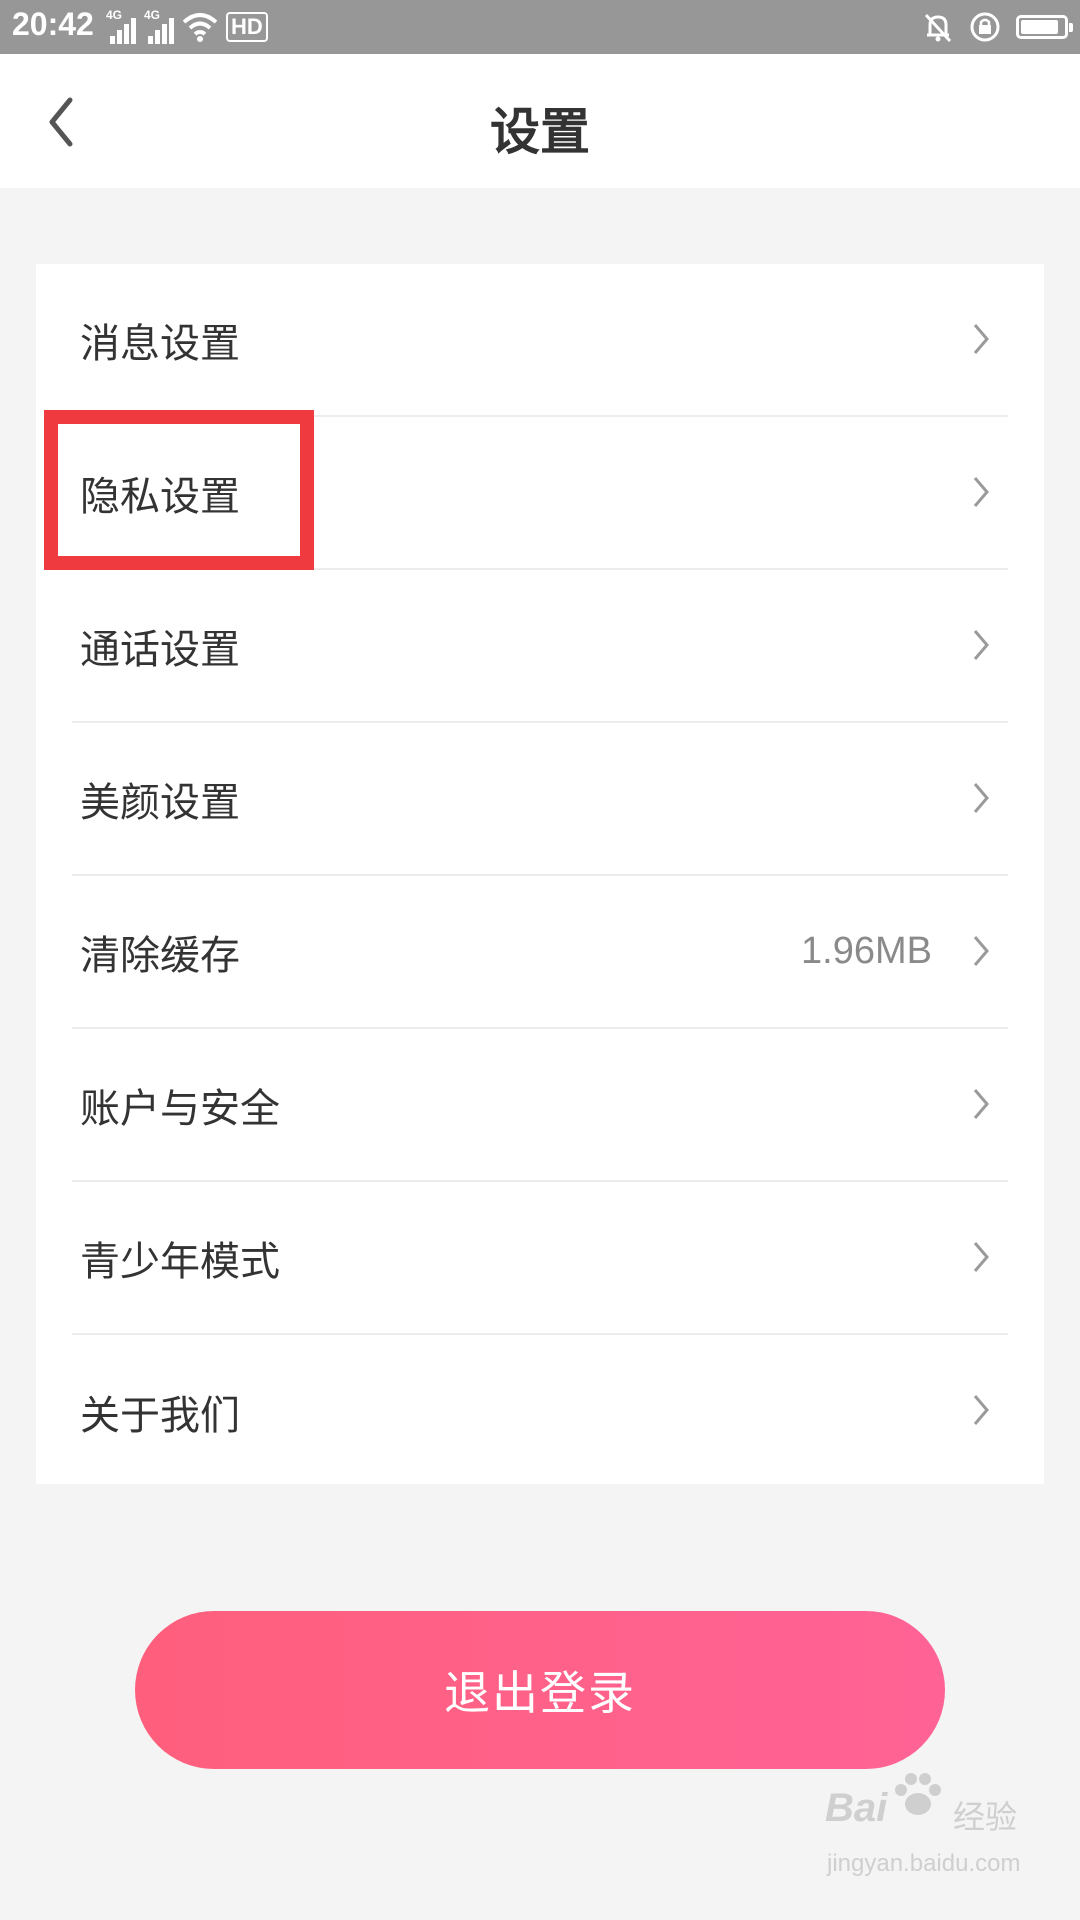 The width and height of the screenshot is (1080, 1920). I want to click on paw-logo-icon, so click(918, 1794).